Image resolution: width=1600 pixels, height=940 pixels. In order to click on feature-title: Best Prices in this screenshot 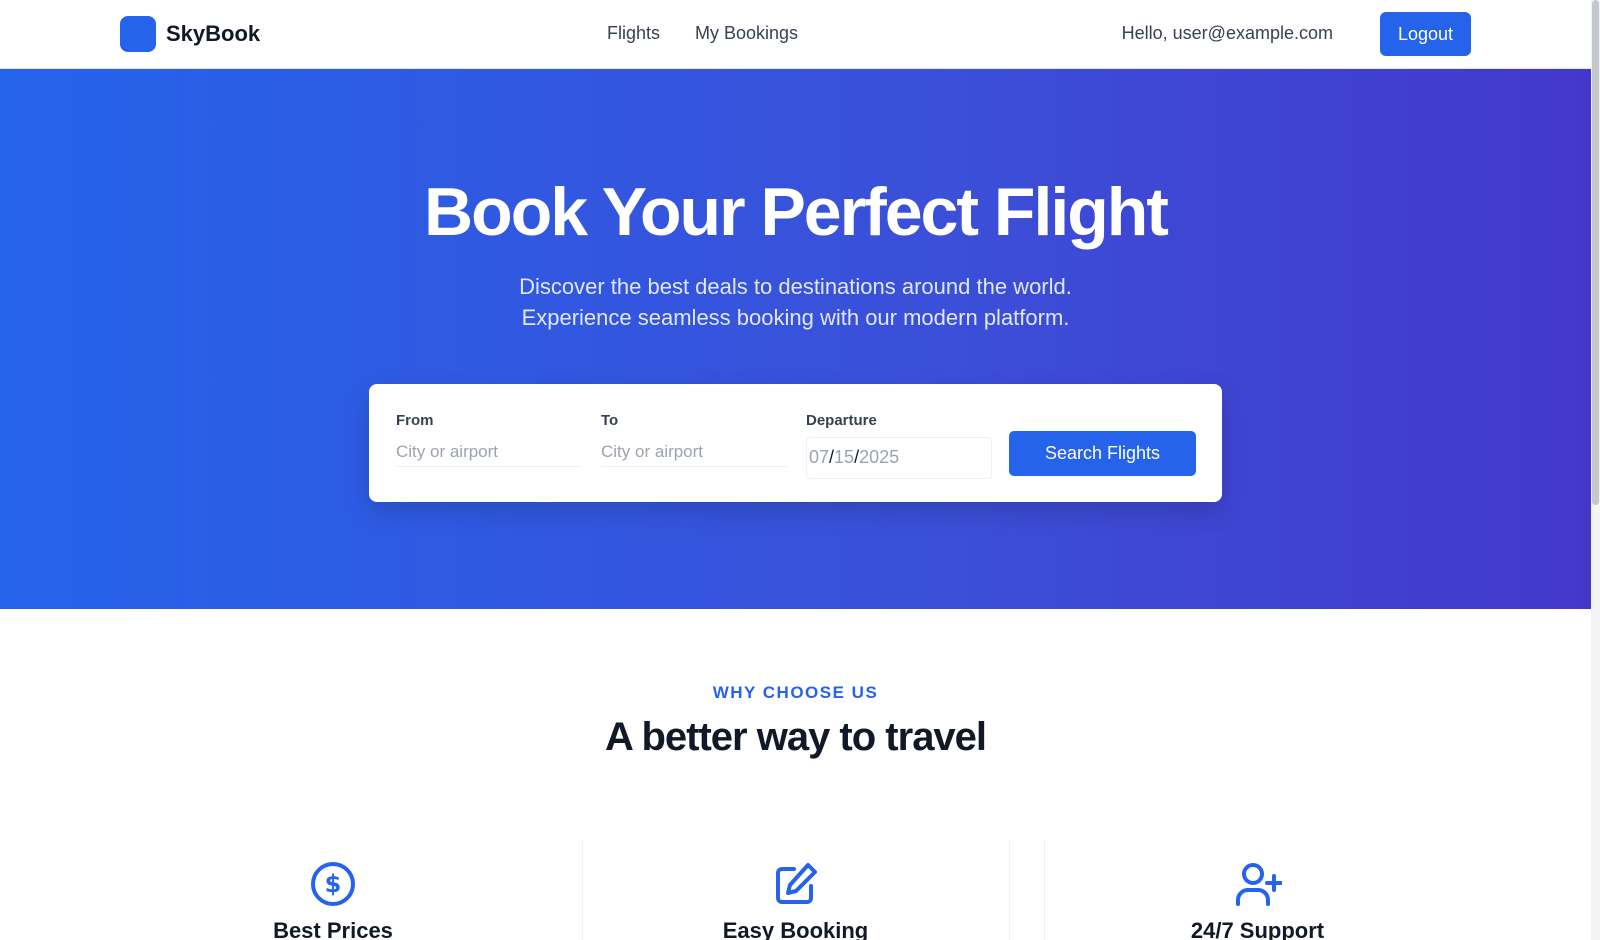, I will do `click(333, 929)`.